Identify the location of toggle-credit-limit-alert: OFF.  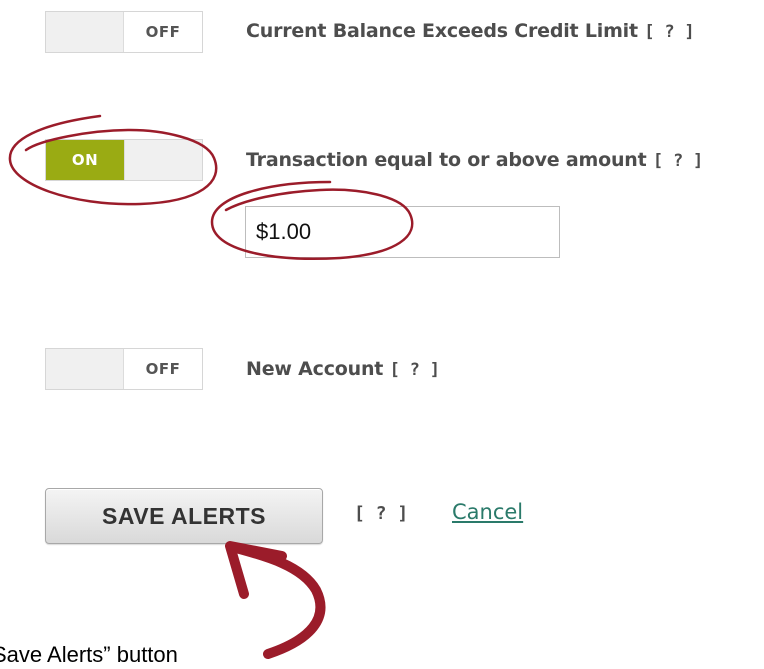
(124, 32).